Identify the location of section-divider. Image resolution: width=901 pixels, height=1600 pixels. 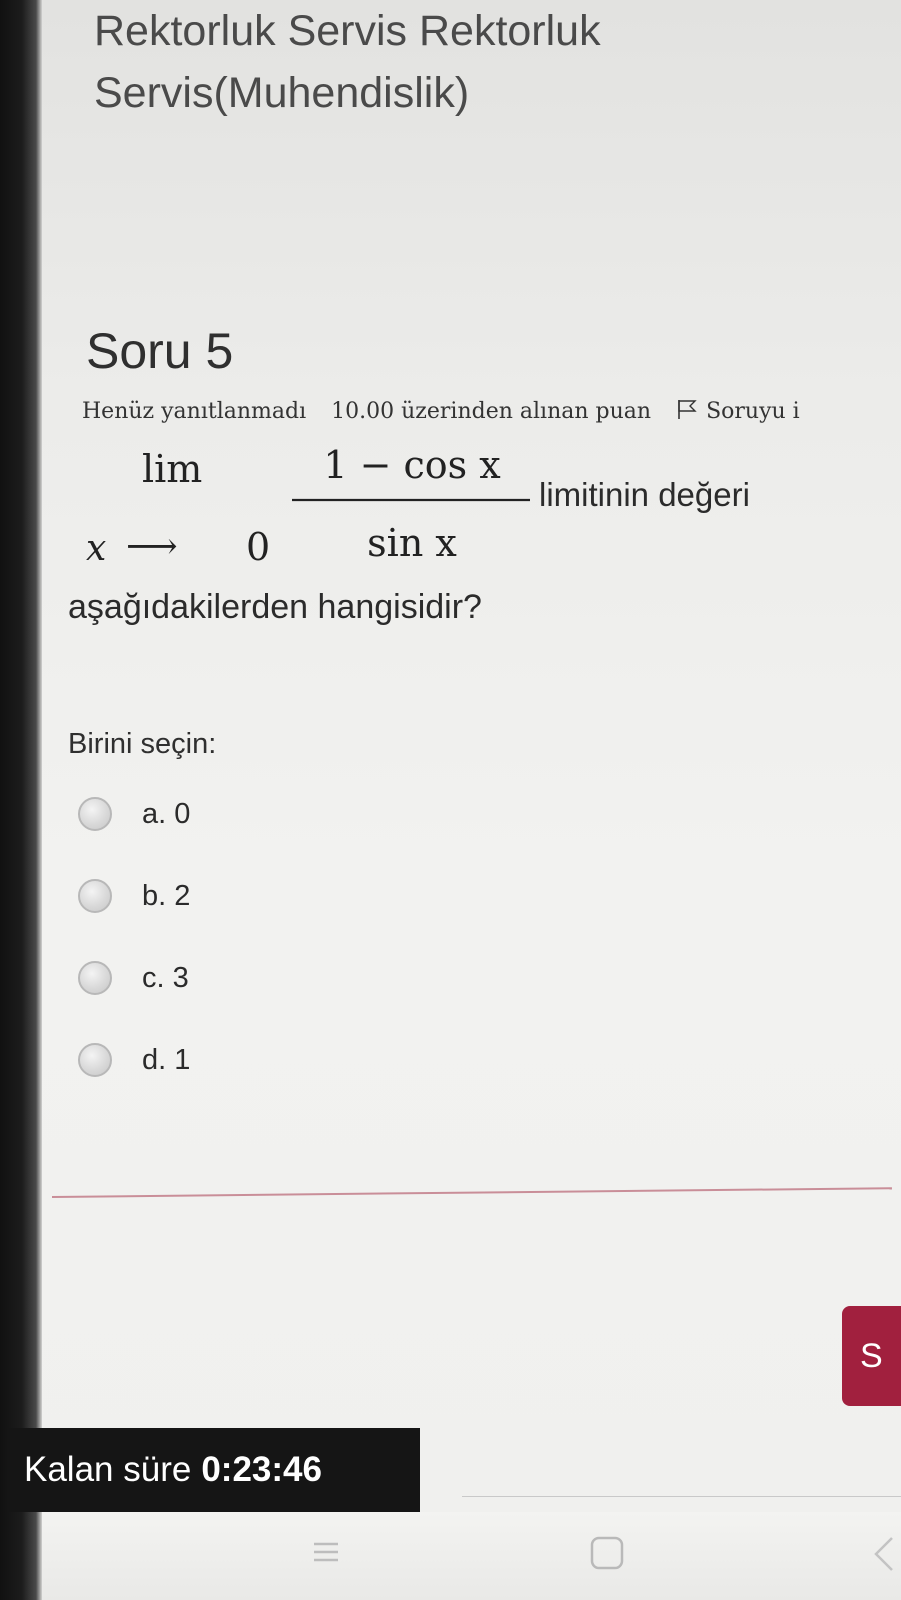
(471, 1192).